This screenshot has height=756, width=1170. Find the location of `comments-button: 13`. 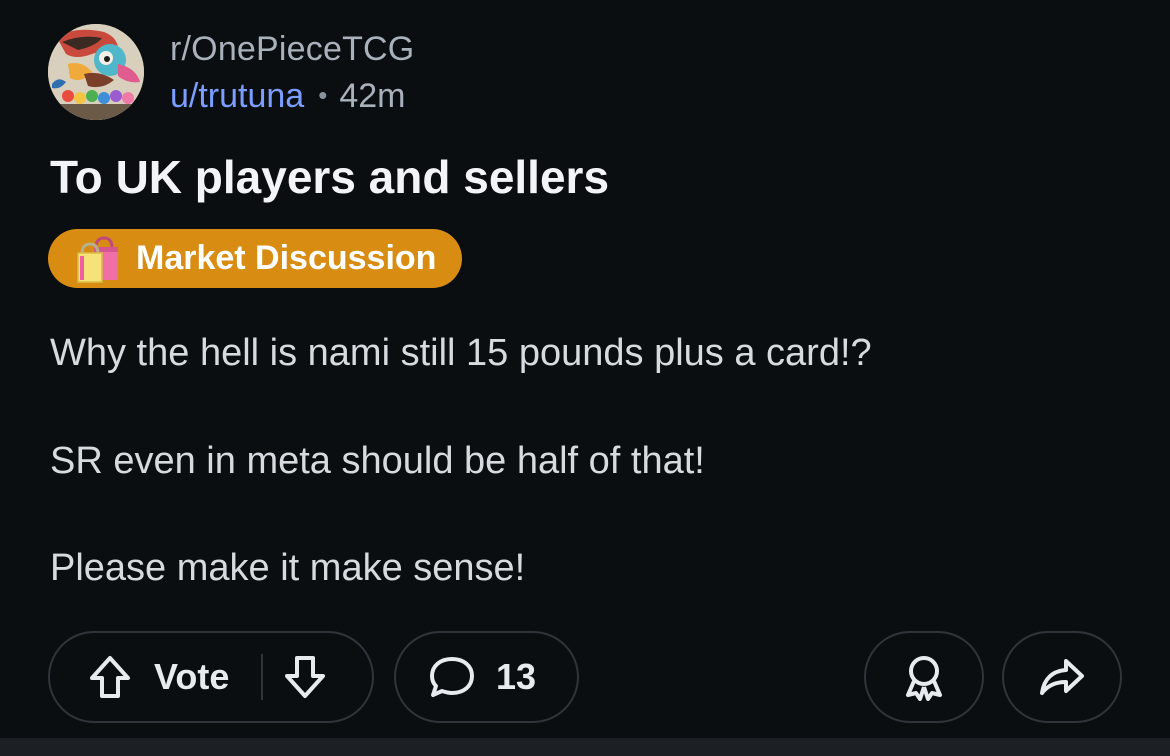

comments-button: 13 is located at coordinates (486, 677).